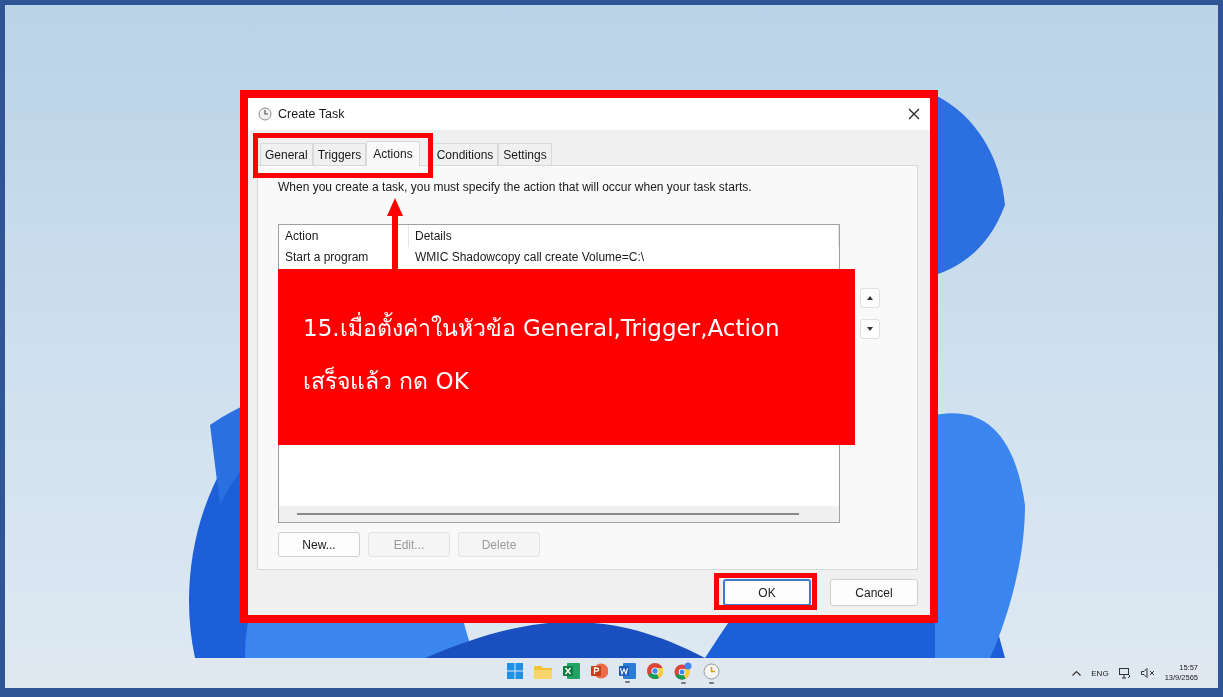 The height and width of the screenshot is (697, 1223). What do you see at coordinates (286, 154) in the screenshot?
I see `tab: General` at bounding box center [286, 154].